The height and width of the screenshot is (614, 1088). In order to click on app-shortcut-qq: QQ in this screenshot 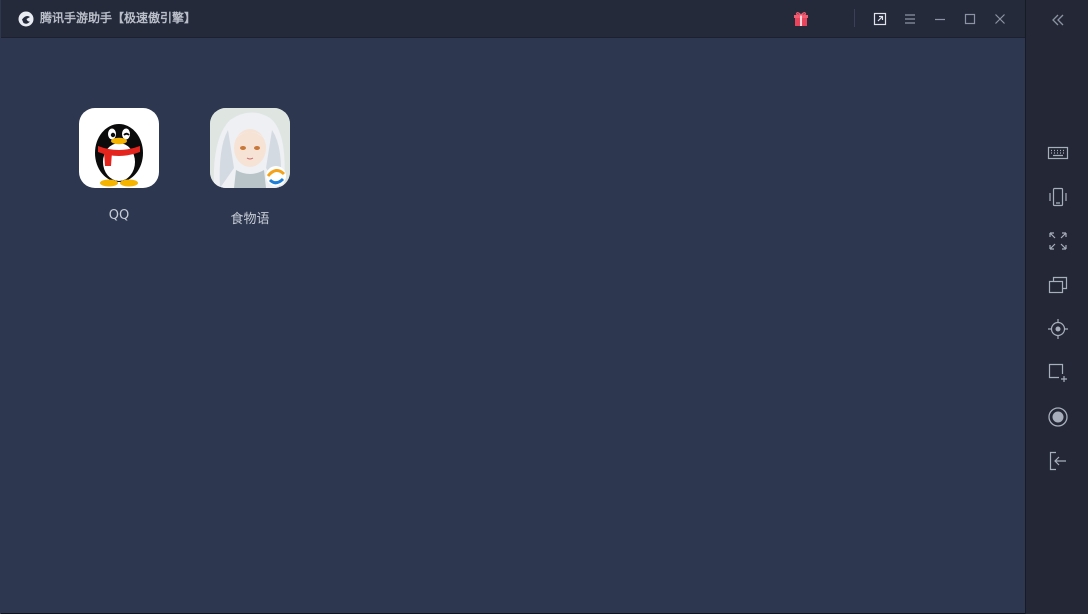, I will do `click(119, 168)`.